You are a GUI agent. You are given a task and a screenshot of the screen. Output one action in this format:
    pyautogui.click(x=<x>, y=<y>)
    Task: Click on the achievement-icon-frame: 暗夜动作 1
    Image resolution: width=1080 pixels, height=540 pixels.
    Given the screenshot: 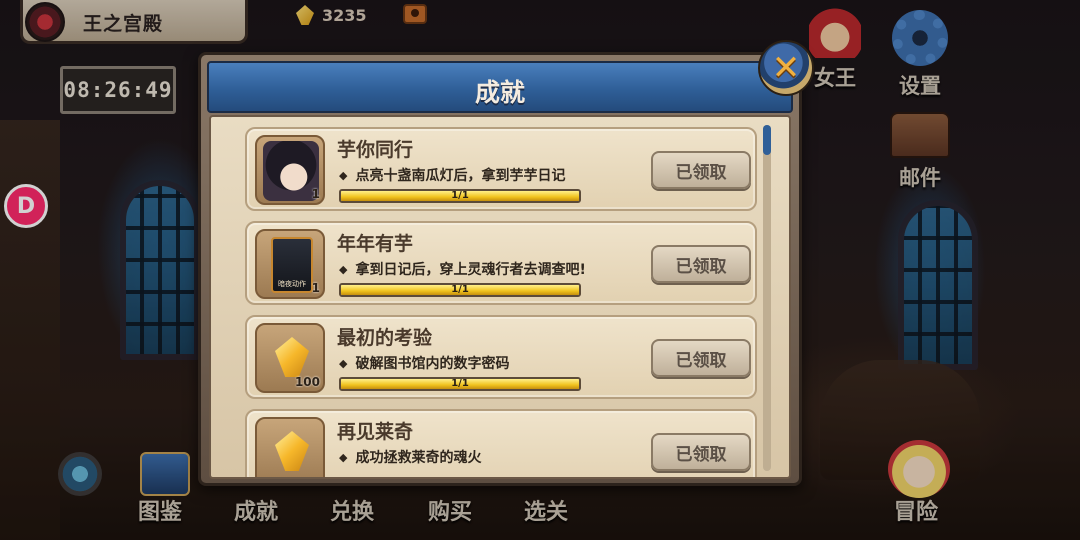 What is the action you would take?
    pyautogui.click(x=290, y=264)
    